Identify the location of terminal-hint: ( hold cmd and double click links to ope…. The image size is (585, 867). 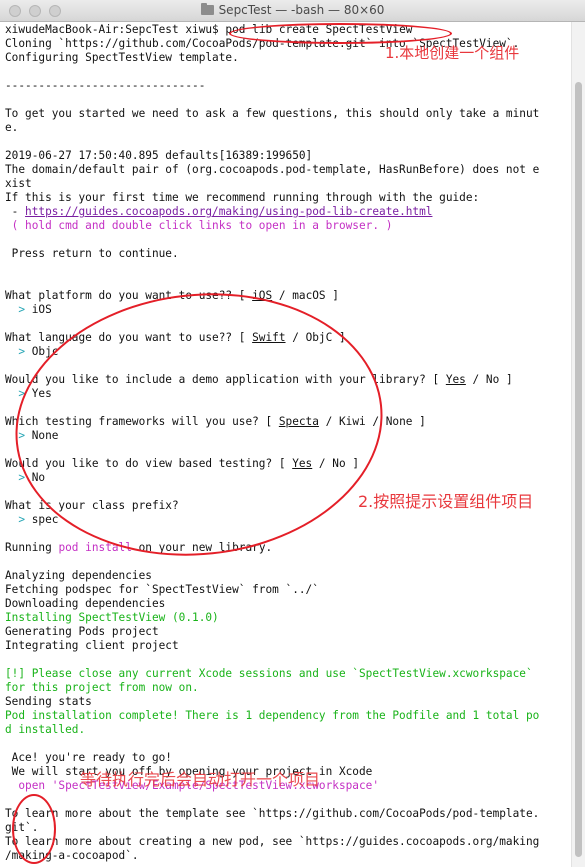
(199, 225).